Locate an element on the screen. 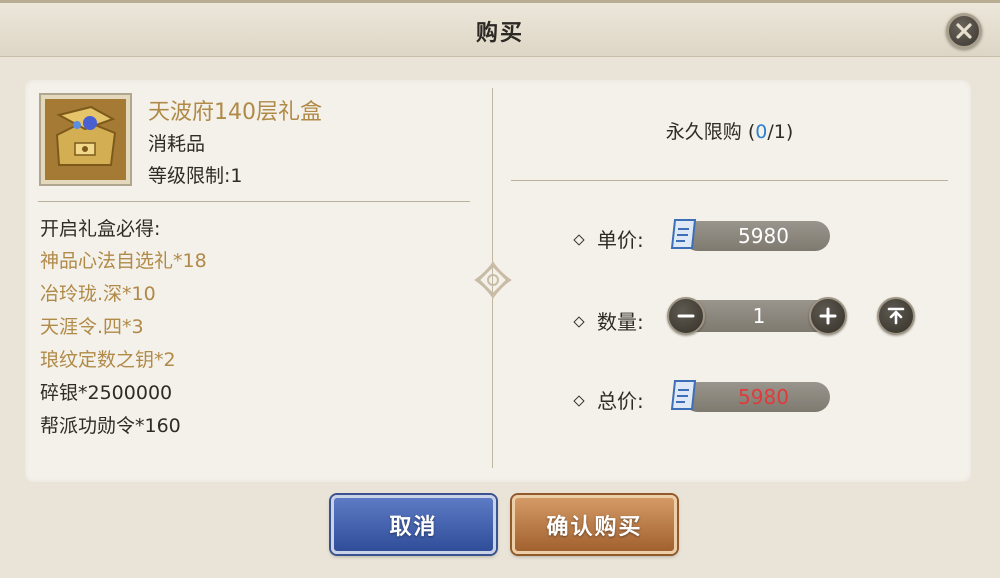  close-button is located at coordinates (964, 31).